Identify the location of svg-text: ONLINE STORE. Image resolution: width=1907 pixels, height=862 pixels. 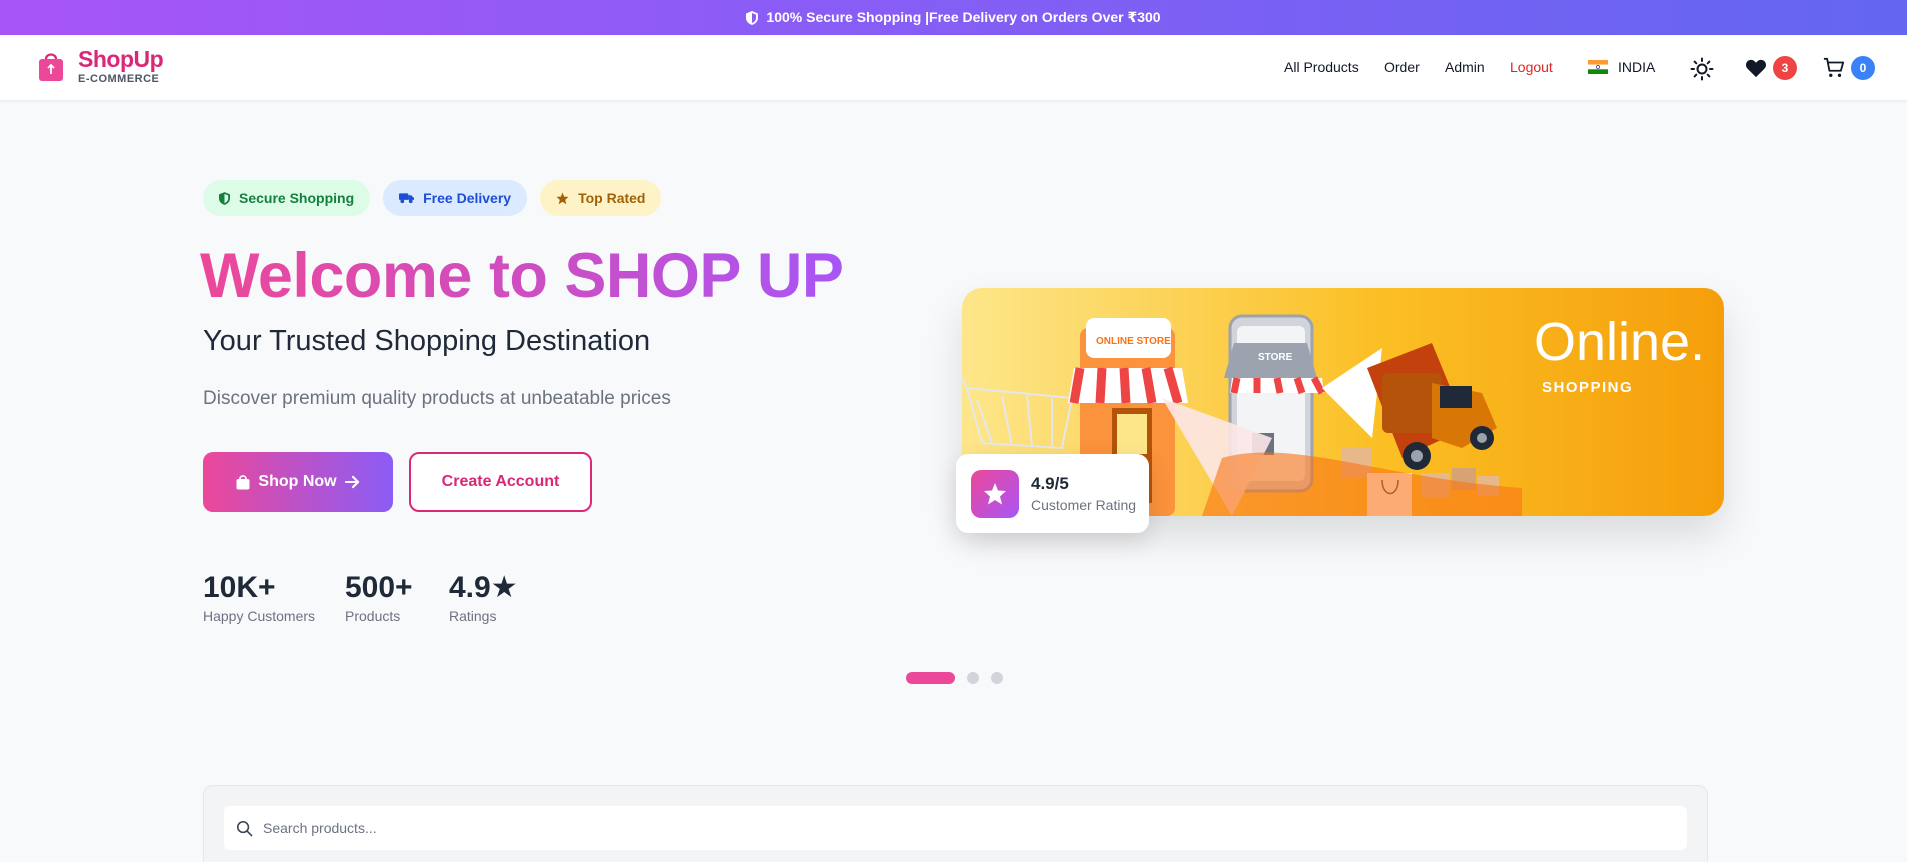
(1133, 341).